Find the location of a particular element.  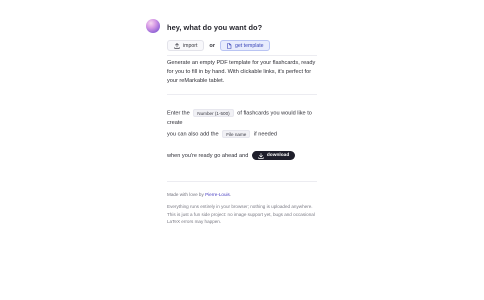

name-prefix: you can also add the is located at coordinates (193, 134).